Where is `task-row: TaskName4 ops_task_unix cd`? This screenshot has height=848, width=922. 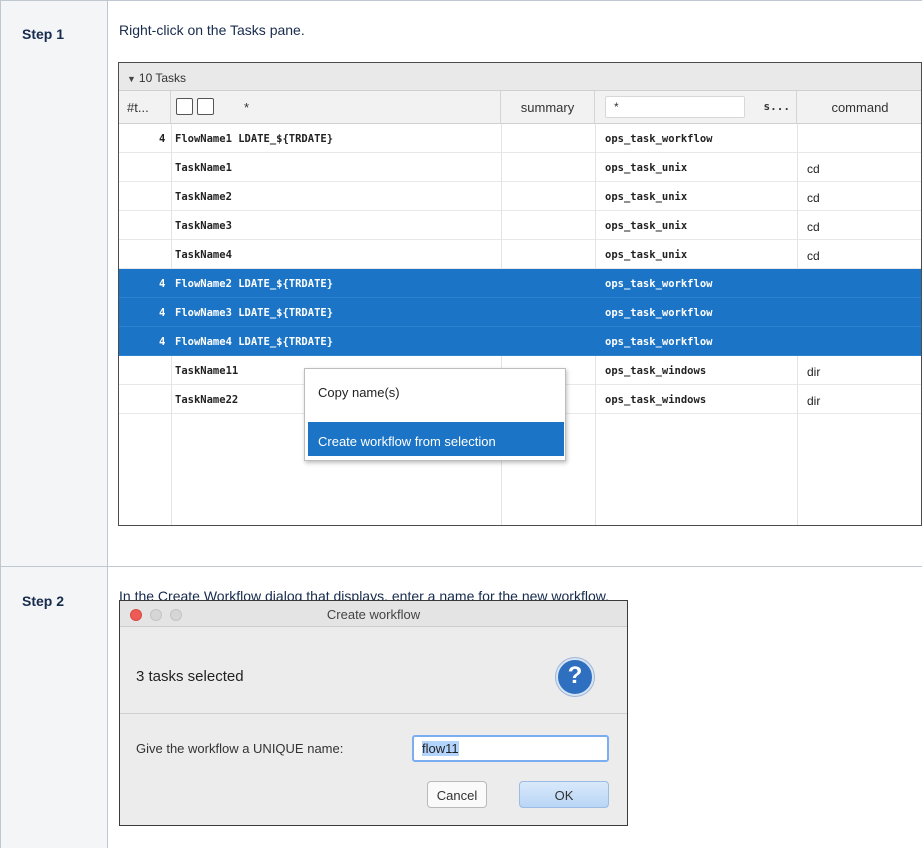 task-row: TaskName4 ops_task_unix cd is located at coordinates (520, 254).